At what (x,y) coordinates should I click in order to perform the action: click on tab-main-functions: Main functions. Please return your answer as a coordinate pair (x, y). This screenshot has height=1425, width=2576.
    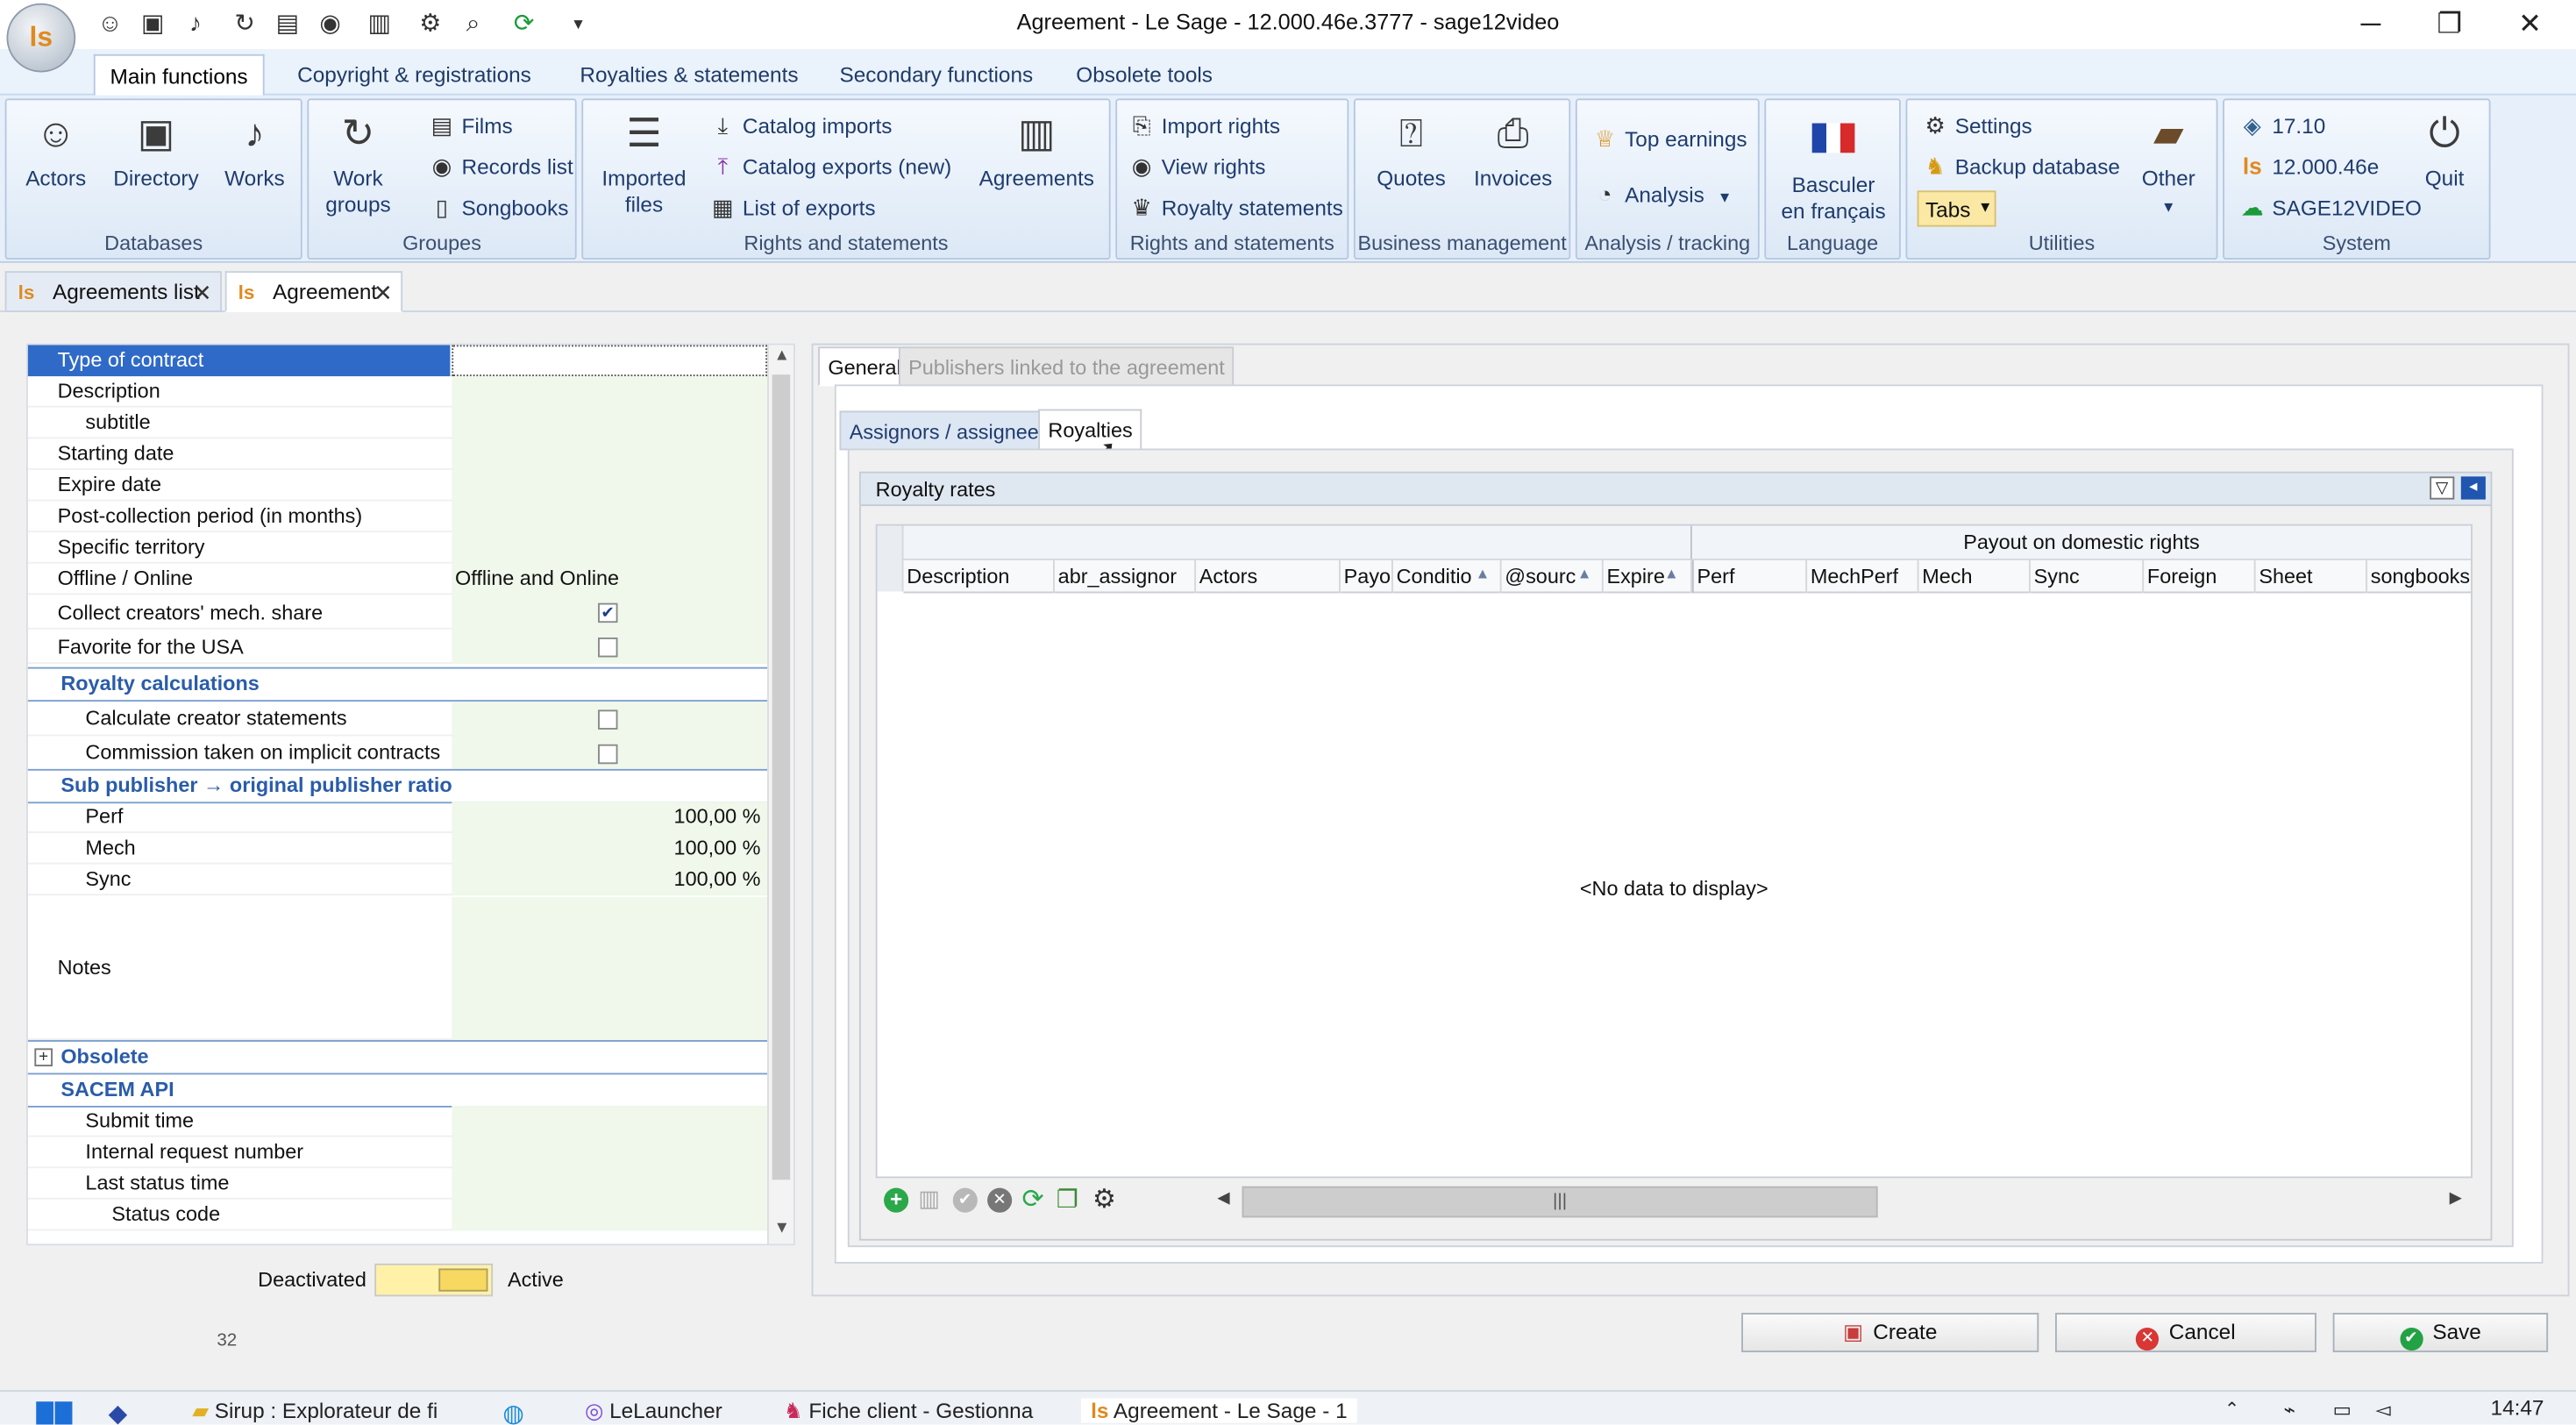
    Looking at the image, I should click on (179, 74).